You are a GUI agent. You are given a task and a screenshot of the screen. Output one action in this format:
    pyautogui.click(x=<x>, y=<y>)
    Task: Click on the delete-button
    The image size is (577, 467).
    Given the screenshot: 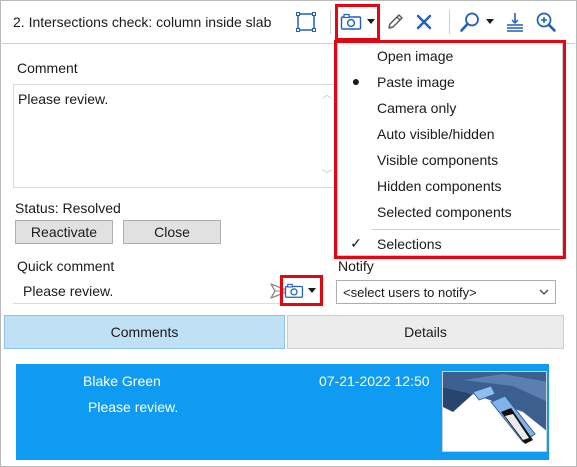 What is the action you would take?
    pyautogui.click(x=424, y=22)
    